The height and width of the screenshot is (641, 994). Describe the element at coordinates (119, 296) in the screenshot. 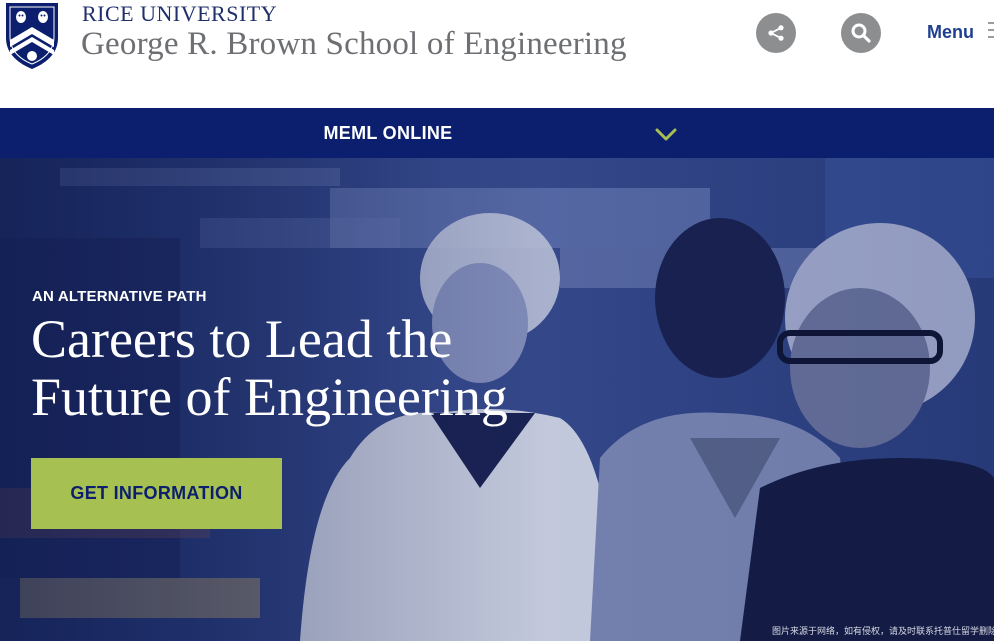

I see `hero-eyebrow: AN ALTERNATIVE PATH` at that location.